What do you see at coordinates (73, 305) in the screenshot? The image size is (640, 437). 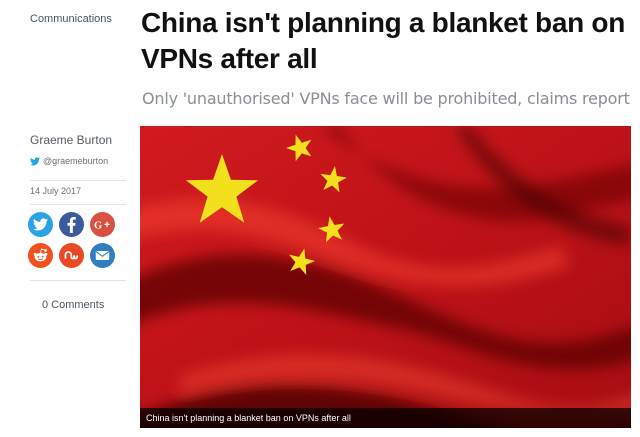 I see `comments-link: 0 Comments` at bounding box center [73, 305].